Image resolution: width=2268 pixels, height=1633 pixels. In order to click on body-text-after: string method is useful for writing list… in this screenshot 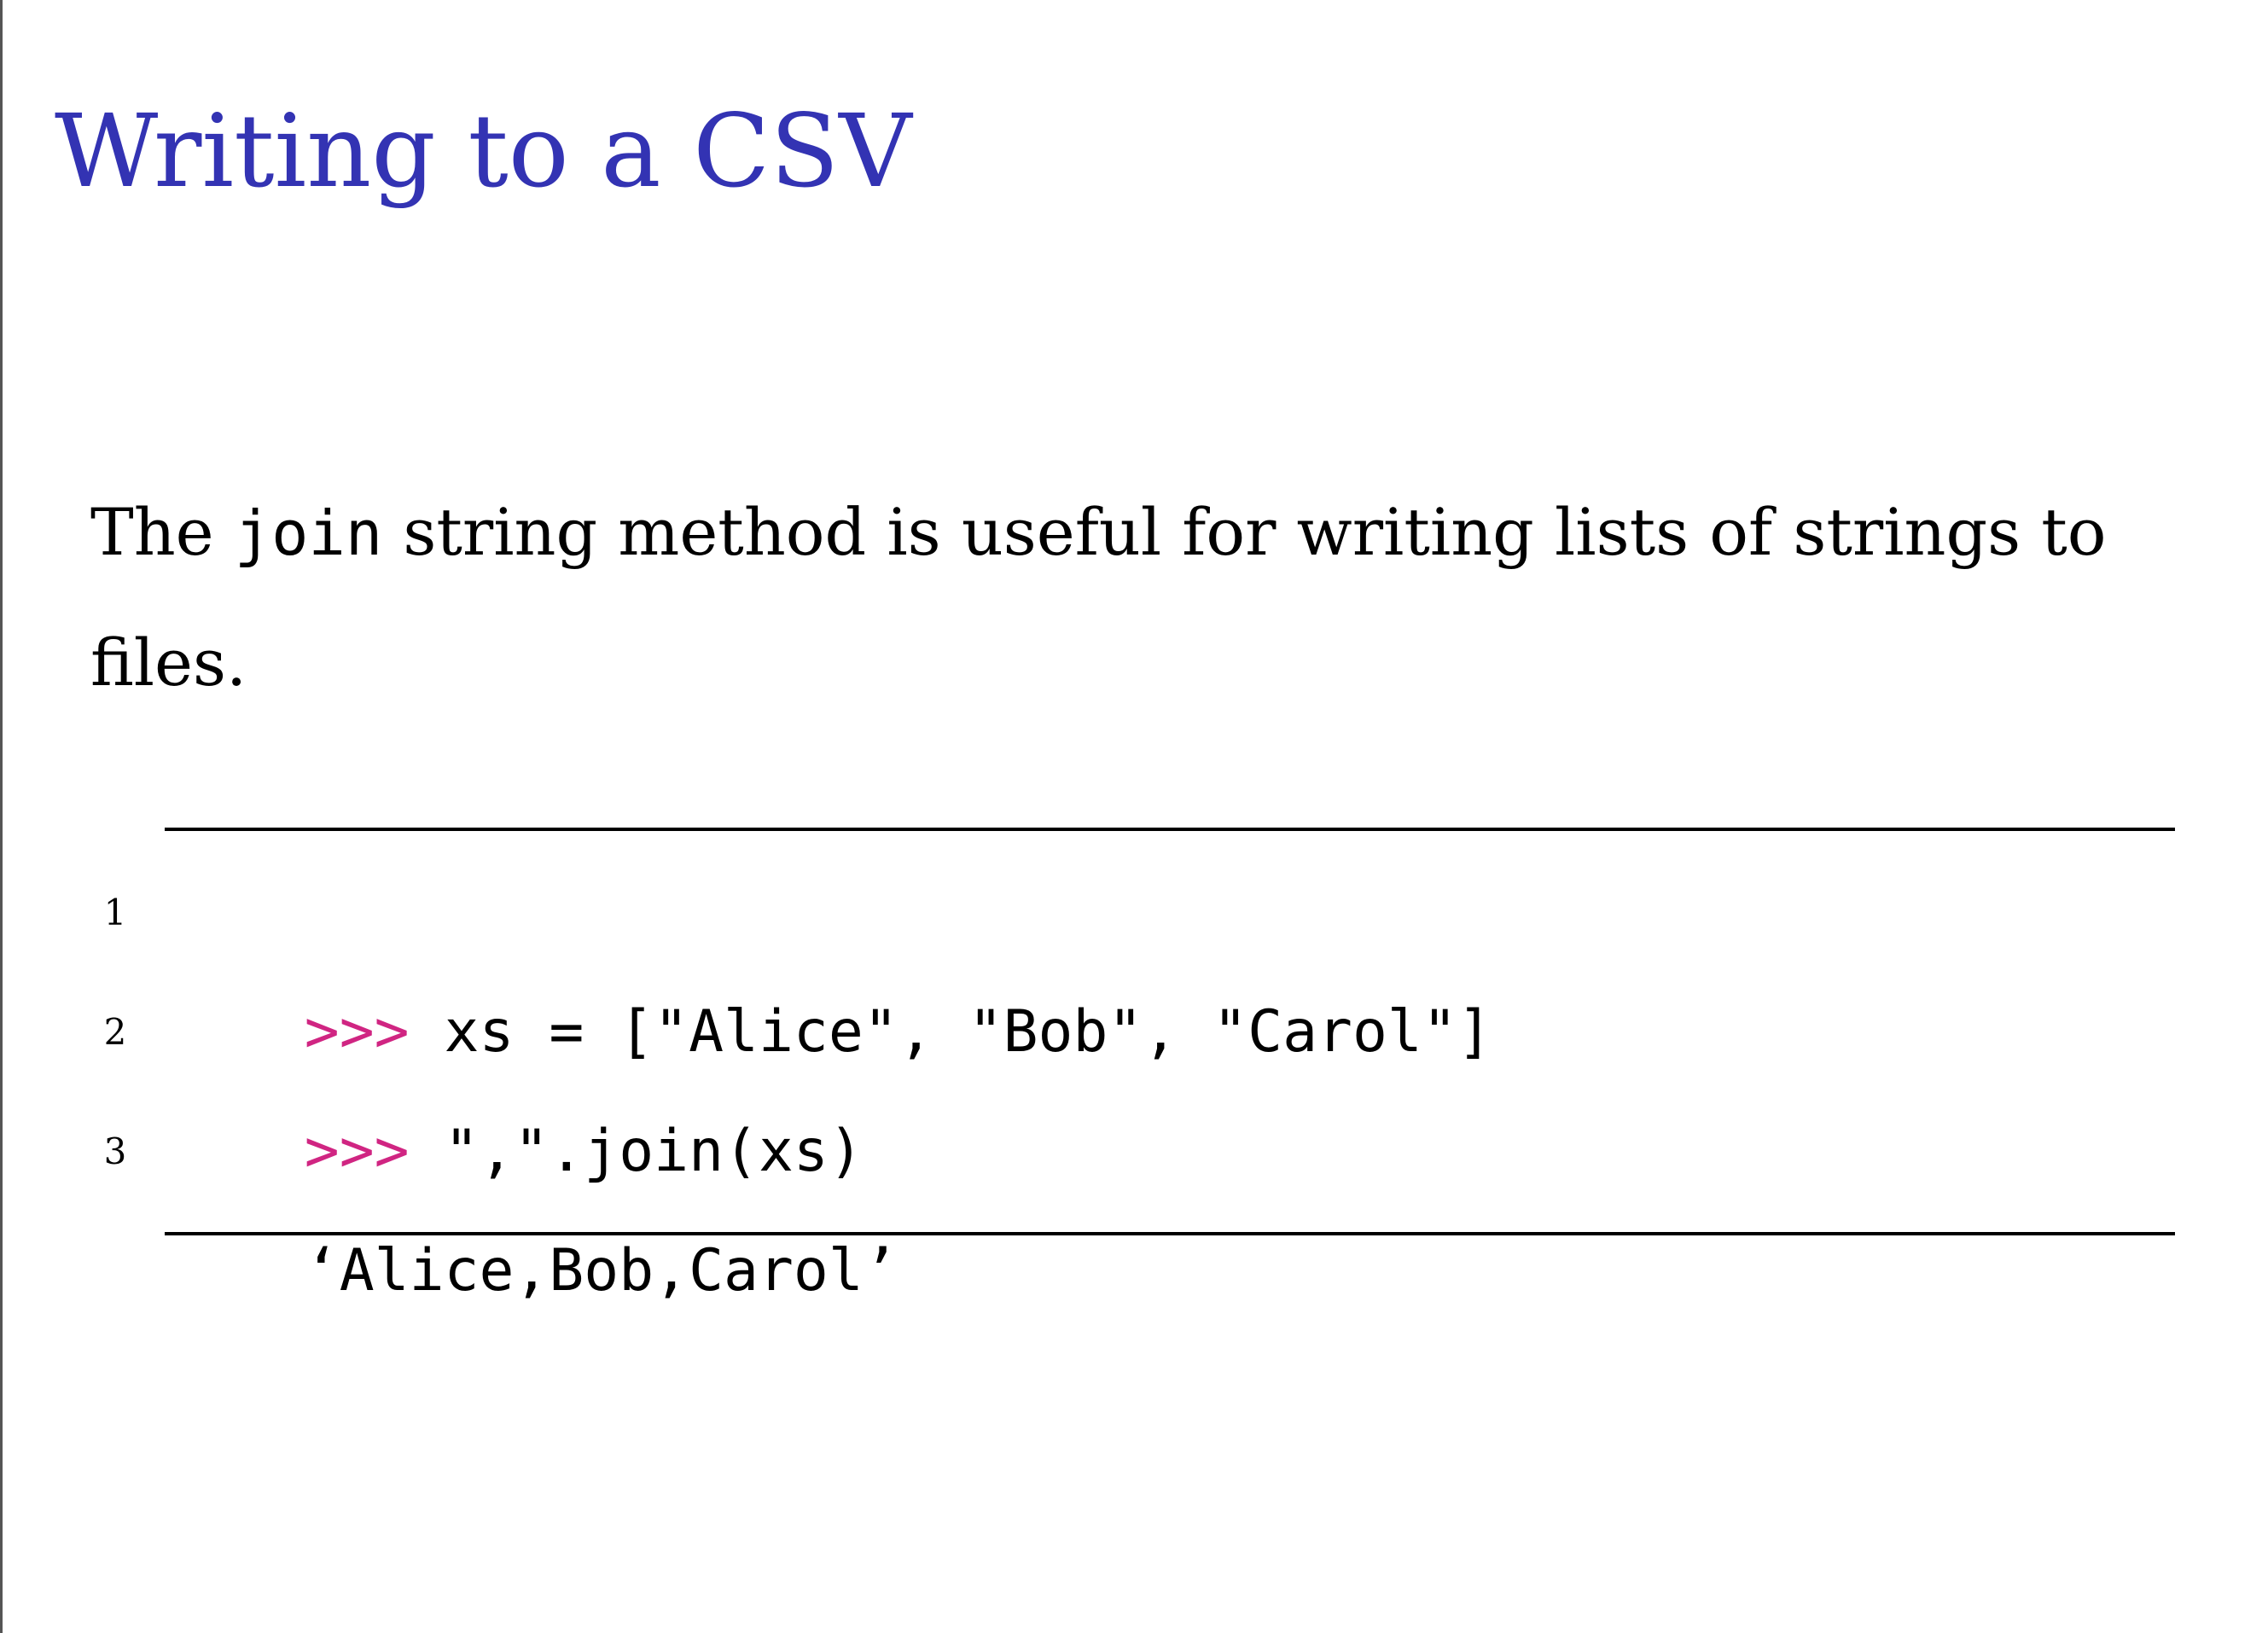, I will do `click(1098, 597)`.